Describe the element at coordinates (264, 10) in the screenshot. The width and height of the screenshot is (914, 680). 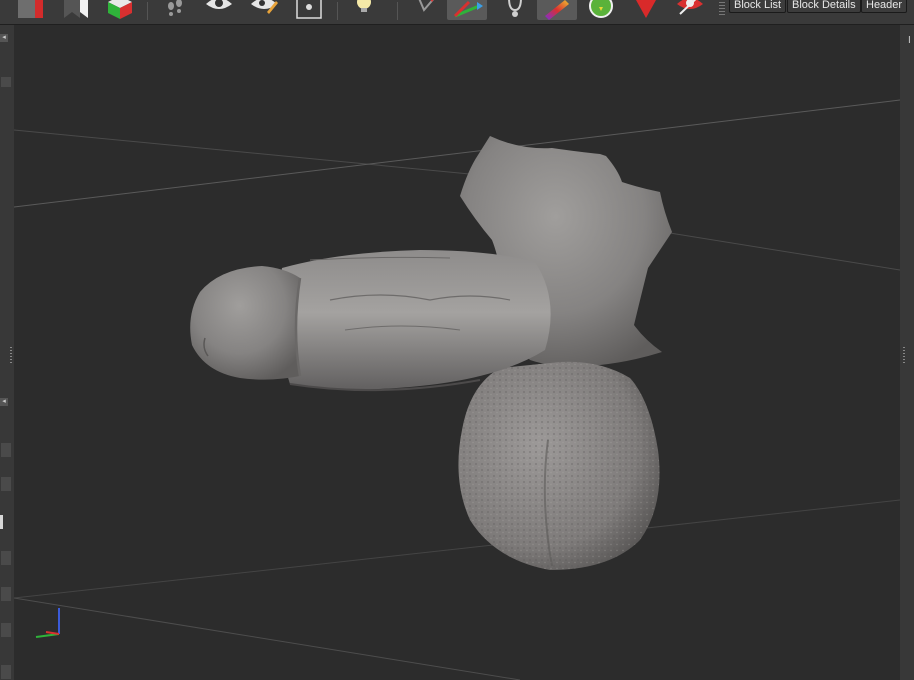
I see `eye-pencil-icon` at that location.